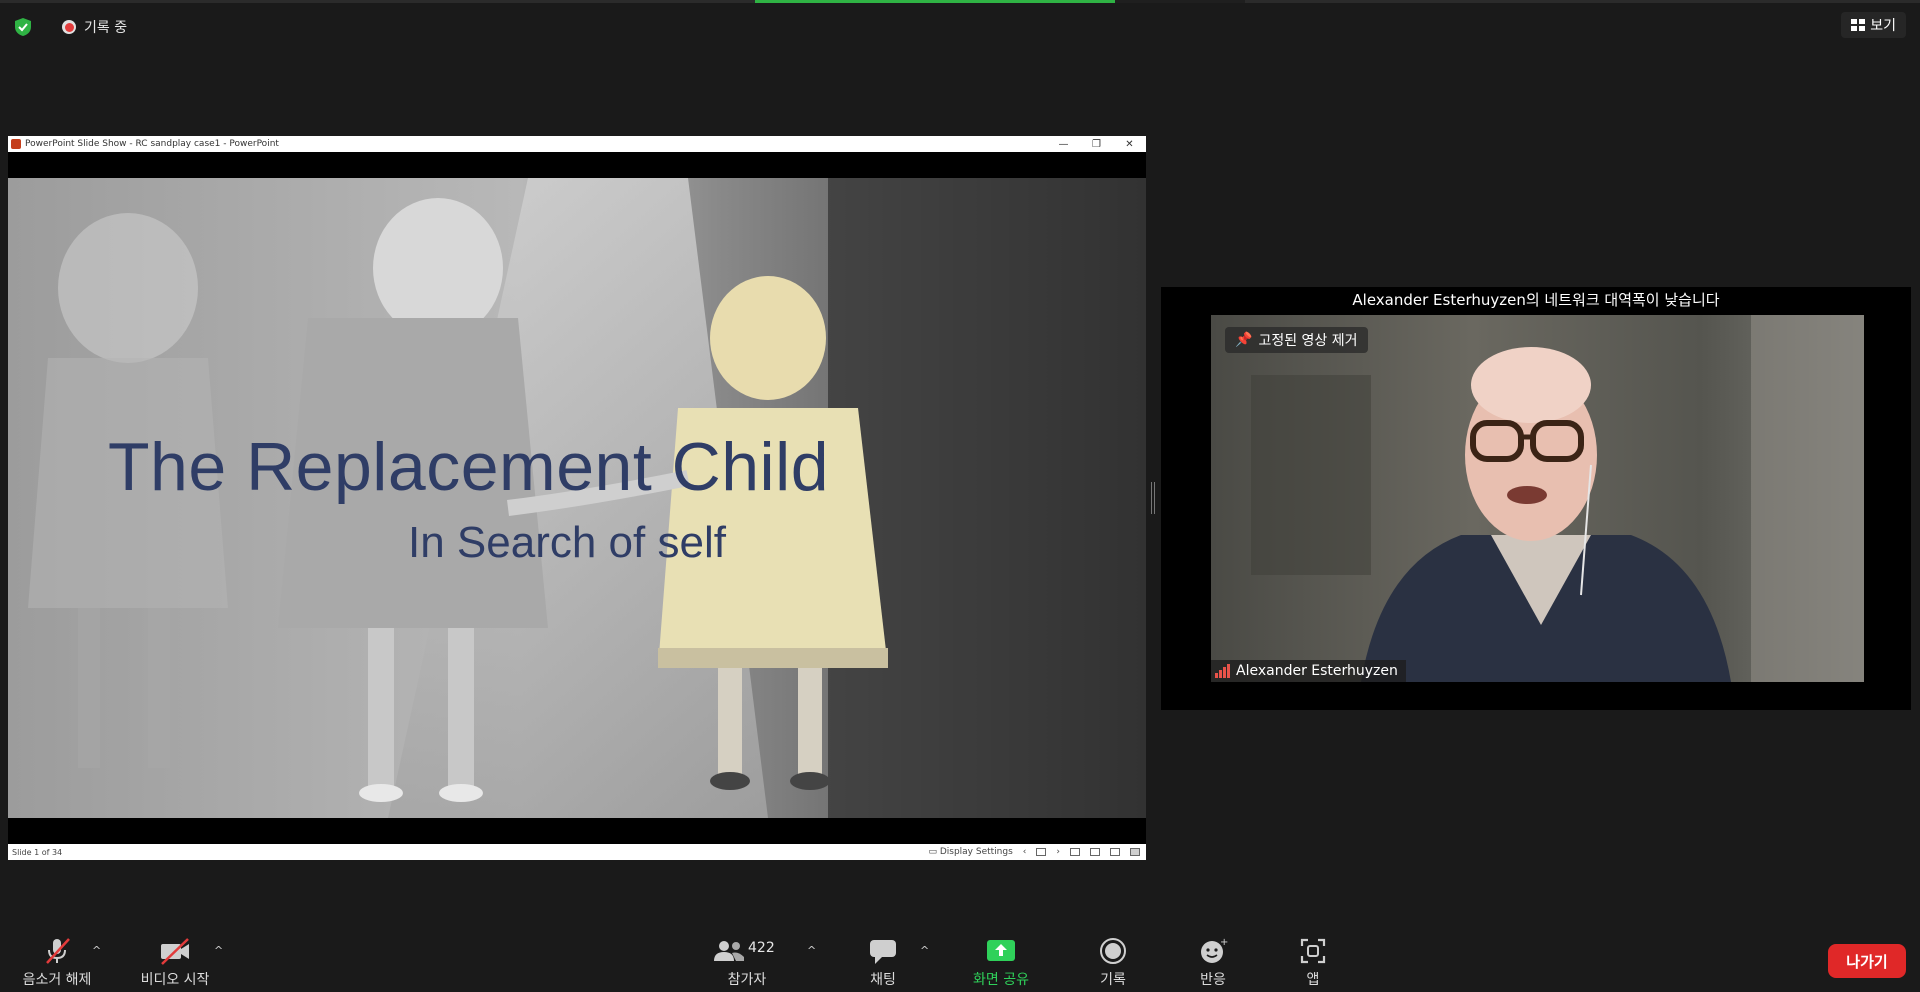 The width and height of the screenshot is (1920, 992). What do you see at coordinates (1025, 852) in the screenshot?
I see `previous-slide-button: ‹` at bounding box center [1025, 852].